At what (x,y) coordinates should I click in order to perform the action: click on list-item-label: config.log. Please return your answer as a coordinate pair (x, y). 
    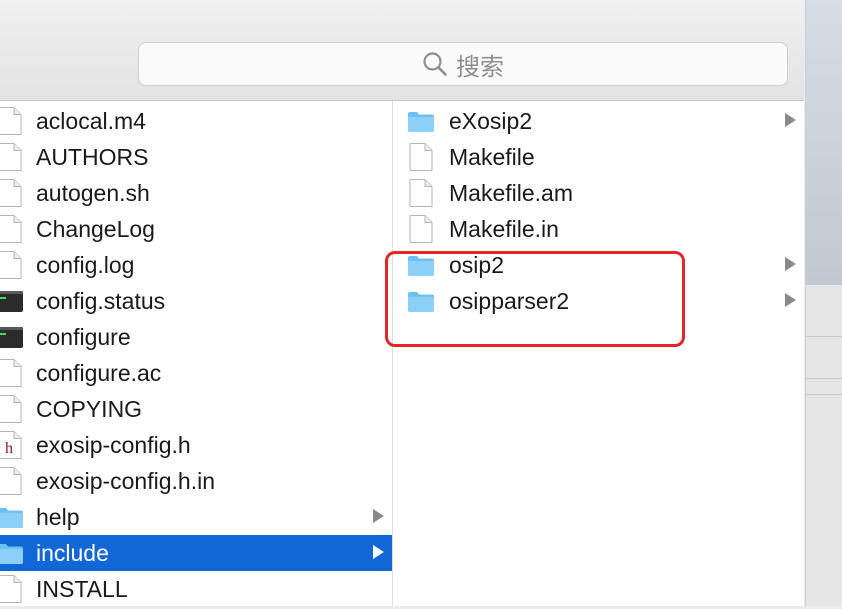
    Looking at the image, I should click on (85, 264).